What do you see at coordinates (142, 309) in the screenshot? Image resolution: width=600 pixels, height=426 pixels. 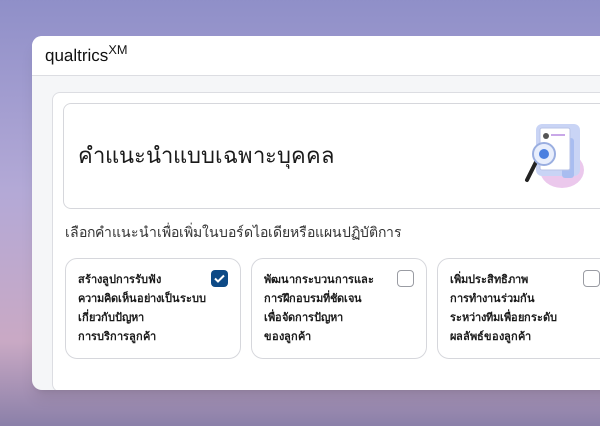 I see `option-text: สร้างลูปการรับฟัง ความคิดเห็นอย่างเป็นระบบ เกี่ยวกับปัญหา การบริการลูกค้า` at bounding box center [142, 309].